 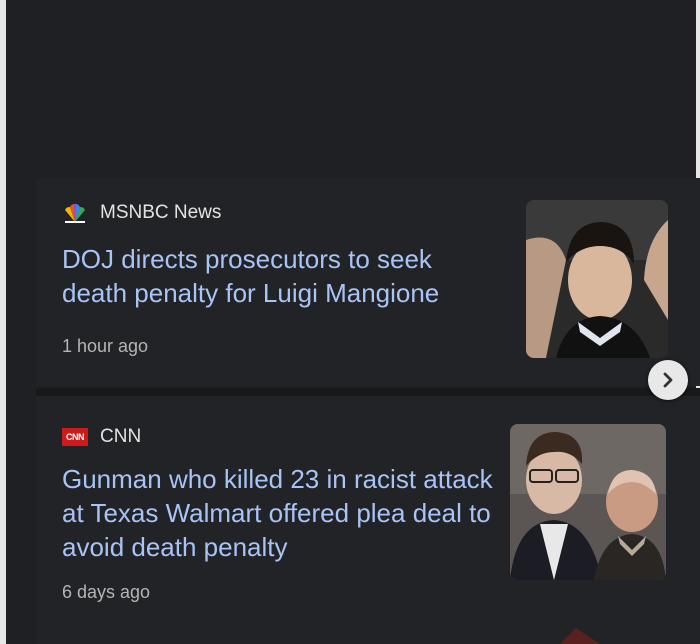 I want to click on next-button, so click(x=668, y=380).